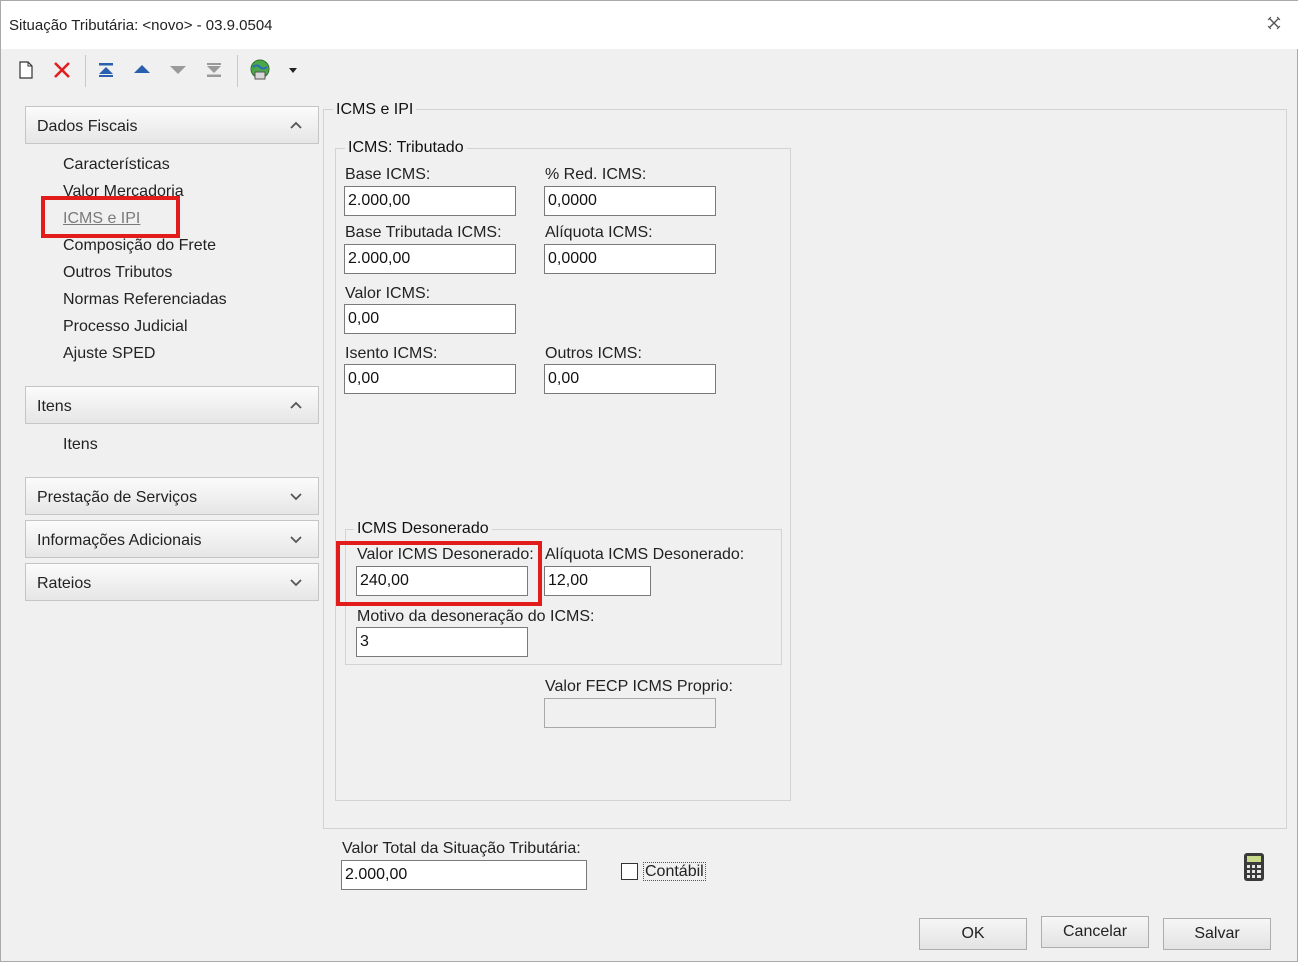  What do you see at coordinates (109, 354) in the screenshot?
I see `sidebar-item-ajuste-sped: Ajuste SPED` at bounding box center [109, 354].